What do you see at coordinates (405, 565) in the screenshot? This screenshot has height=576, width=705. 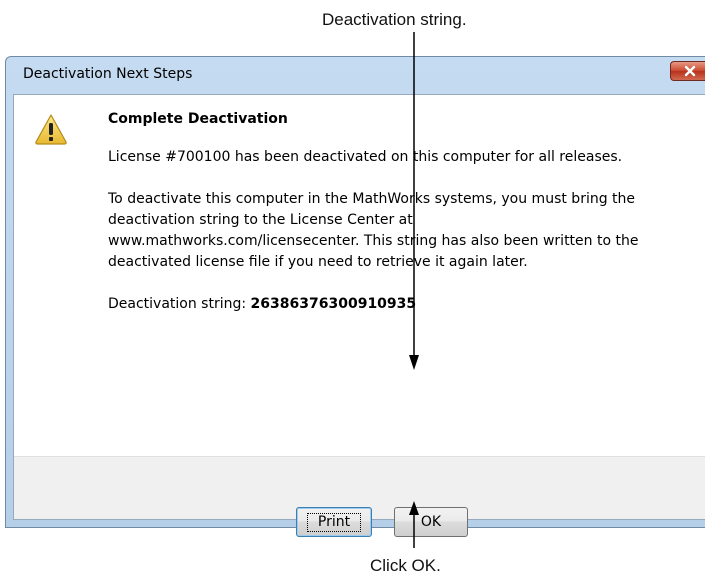 I see `callout-click-ok: Click OK.` at bounding box center [405, 565].